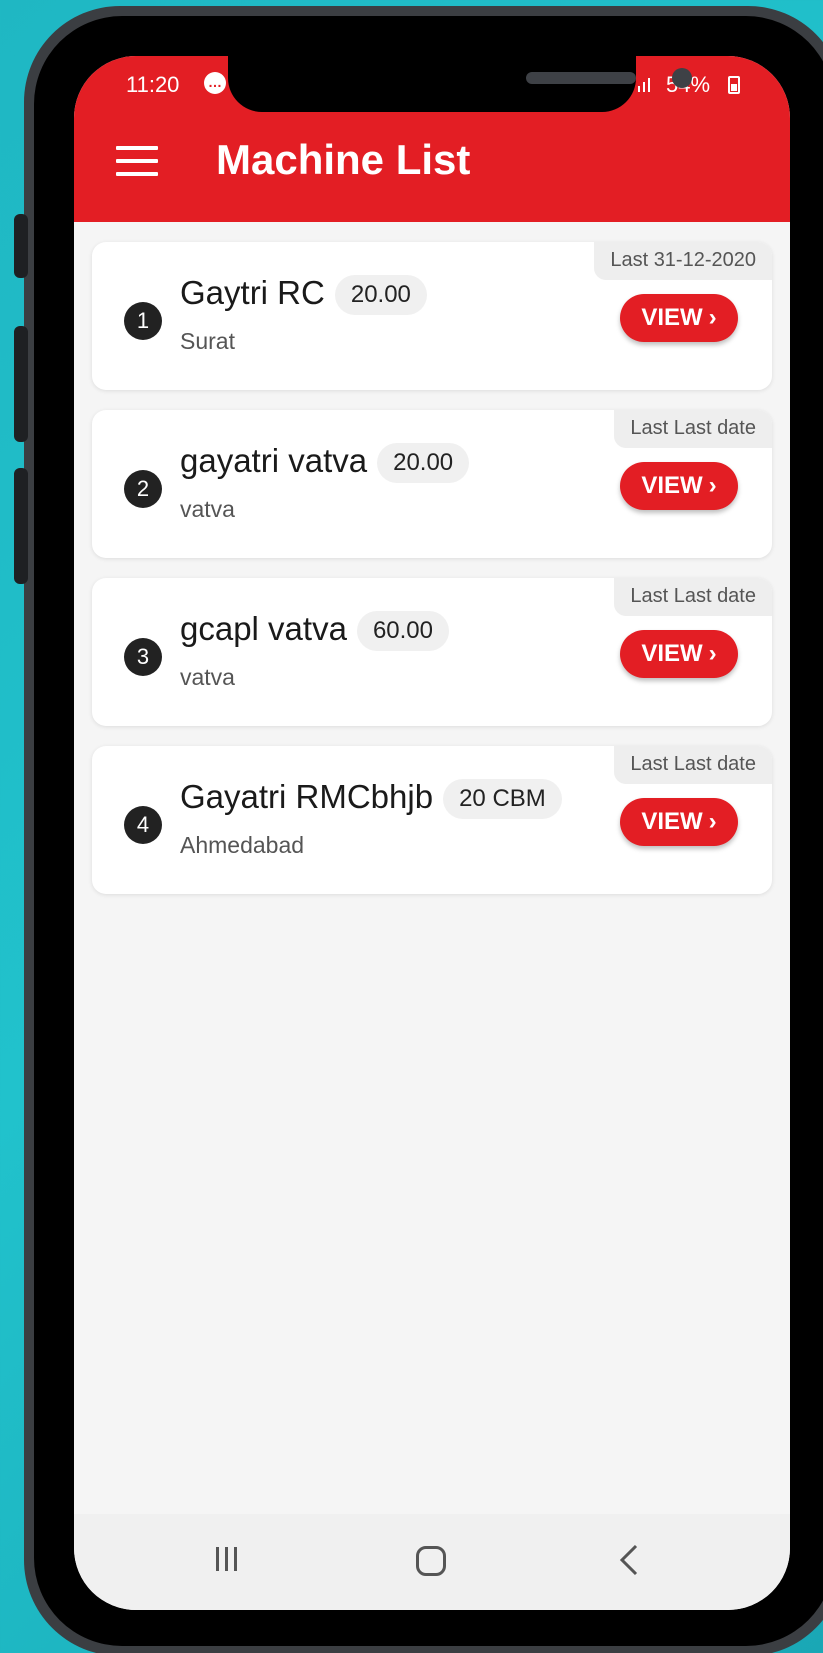 Image resolution: width=823 pixels, height=1653 pixels. I want to click on page-title: Machine List, so click(343, 159).